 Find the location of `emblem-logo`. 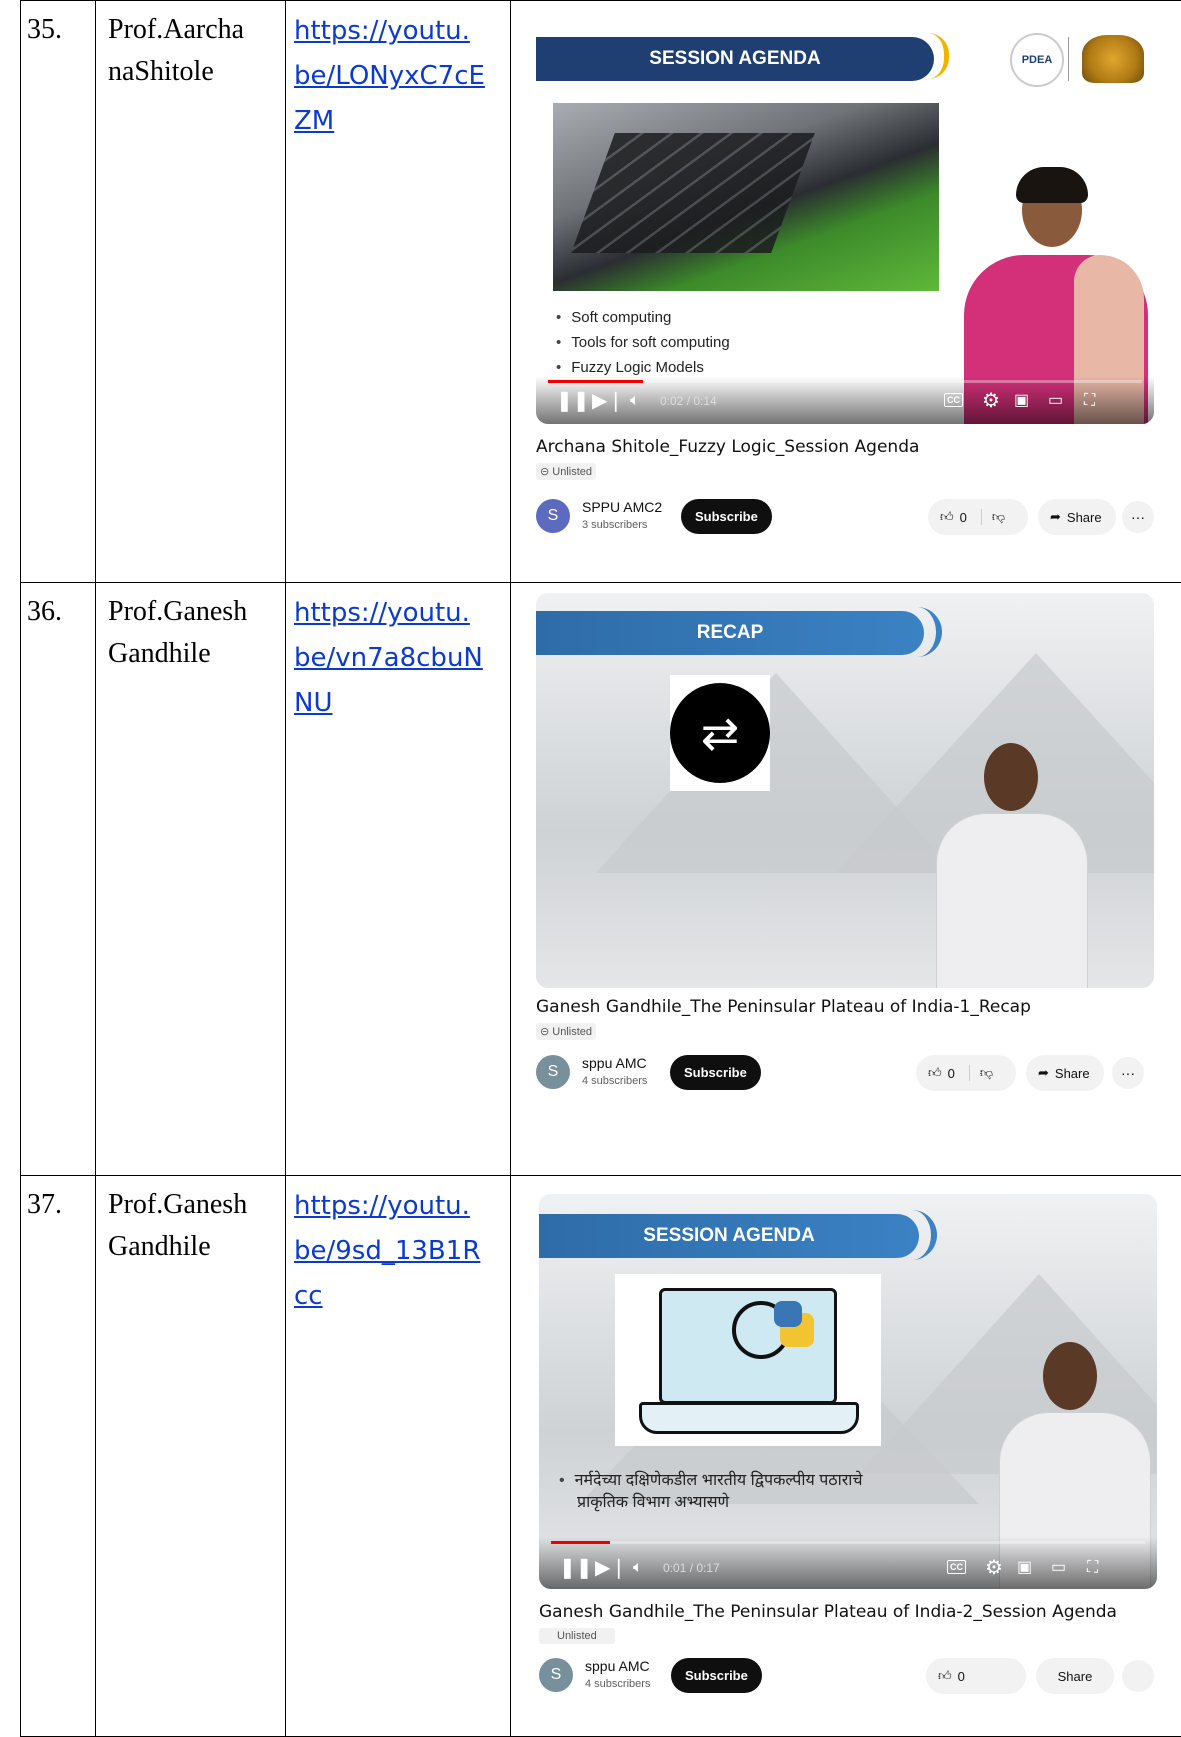

emblem-logo is located at coordinates (1113, 59).